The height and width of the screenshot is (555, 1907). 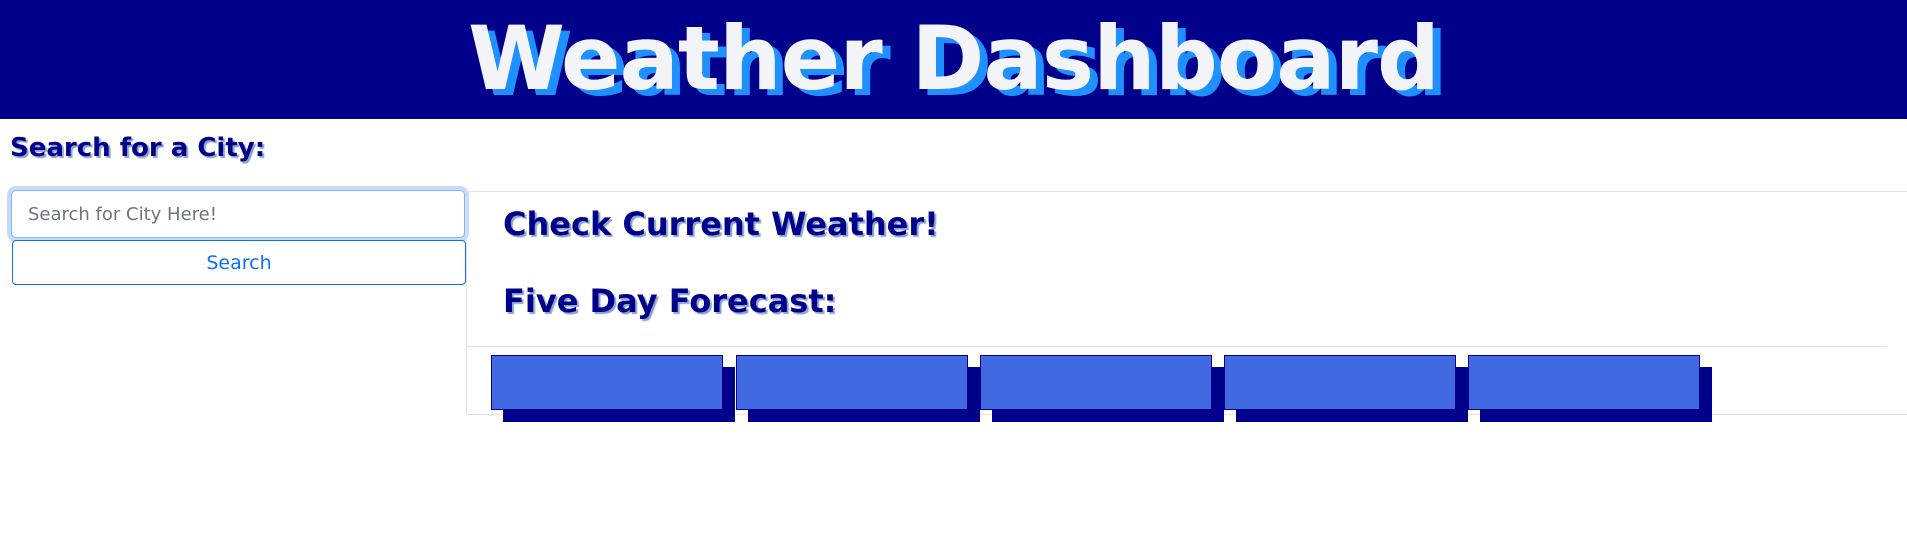 I want to click on five-day-forecast-title: Five Day Forecast:, so click(x=670, y=301).